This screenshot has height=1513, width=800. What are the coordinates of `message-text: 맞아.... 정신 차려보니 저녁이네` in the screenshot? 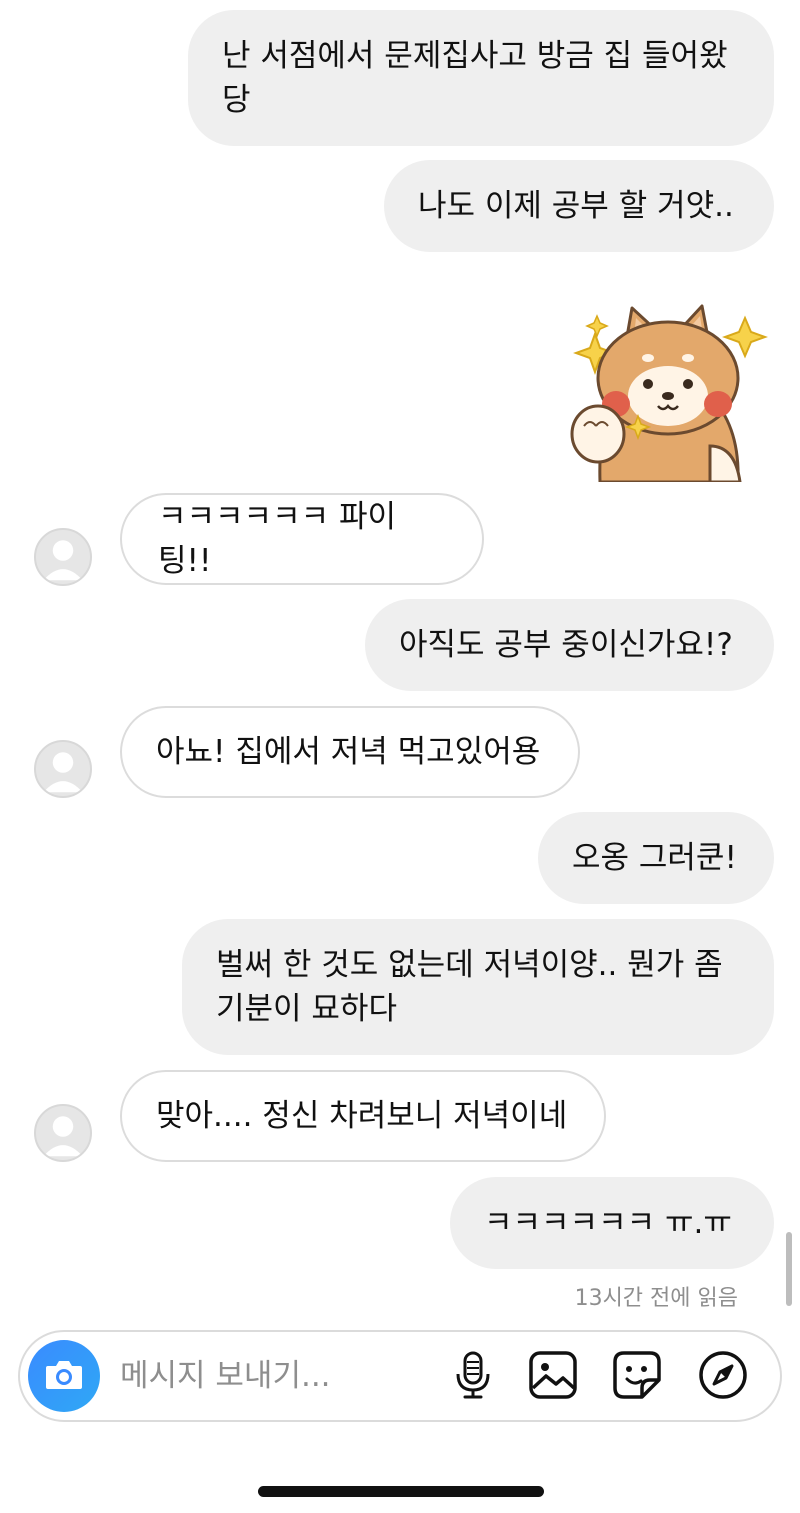 It's located at (362, 1116).